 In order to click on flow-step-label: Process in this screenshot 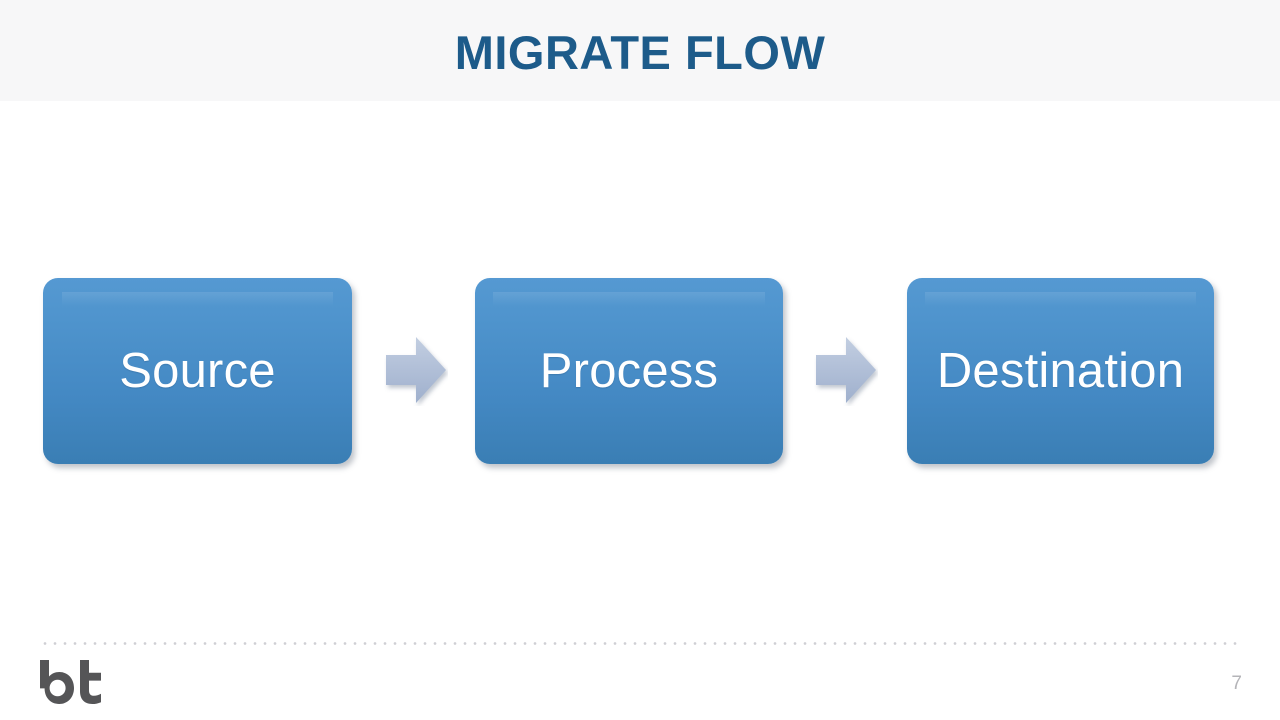, I will do `click(629, 371)`.